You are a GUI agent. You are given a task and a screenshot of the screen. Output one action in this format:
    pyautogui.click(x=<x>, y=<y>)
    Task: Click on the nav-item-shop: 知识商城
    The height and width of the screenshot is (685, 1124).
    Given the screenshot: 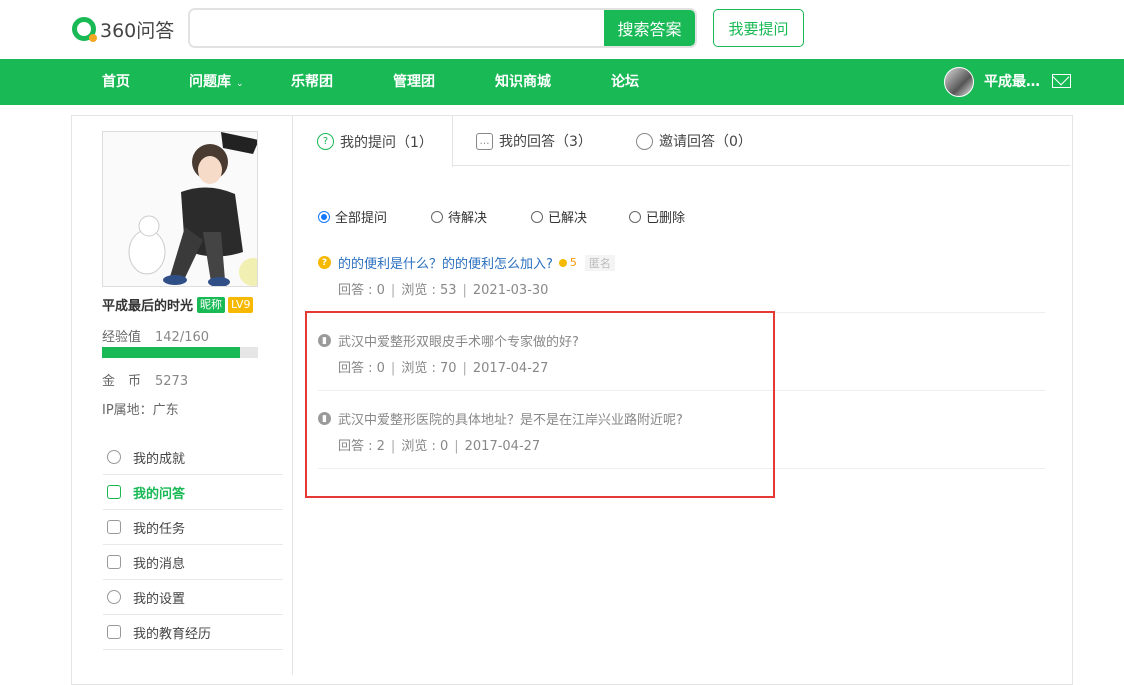 What is the action you would take?
    pyautogui.click(x=523, y=82)
    